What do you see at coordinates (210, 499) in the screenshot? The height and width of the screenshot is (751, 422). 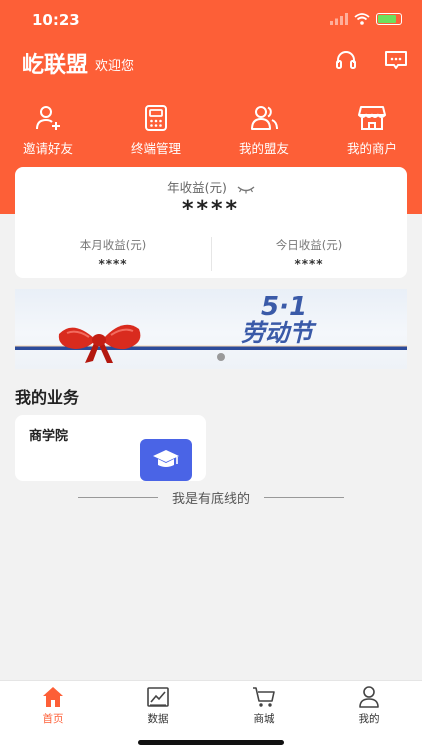 I see `footer-note-text: 我是有底线的` at bounding box center [210, 499].